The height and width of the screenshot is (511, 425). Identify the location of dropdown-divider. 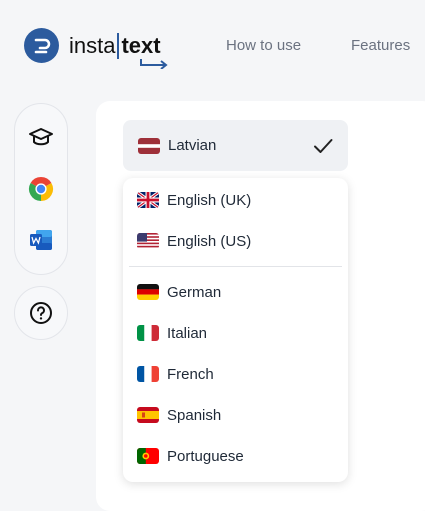
(235, 266).